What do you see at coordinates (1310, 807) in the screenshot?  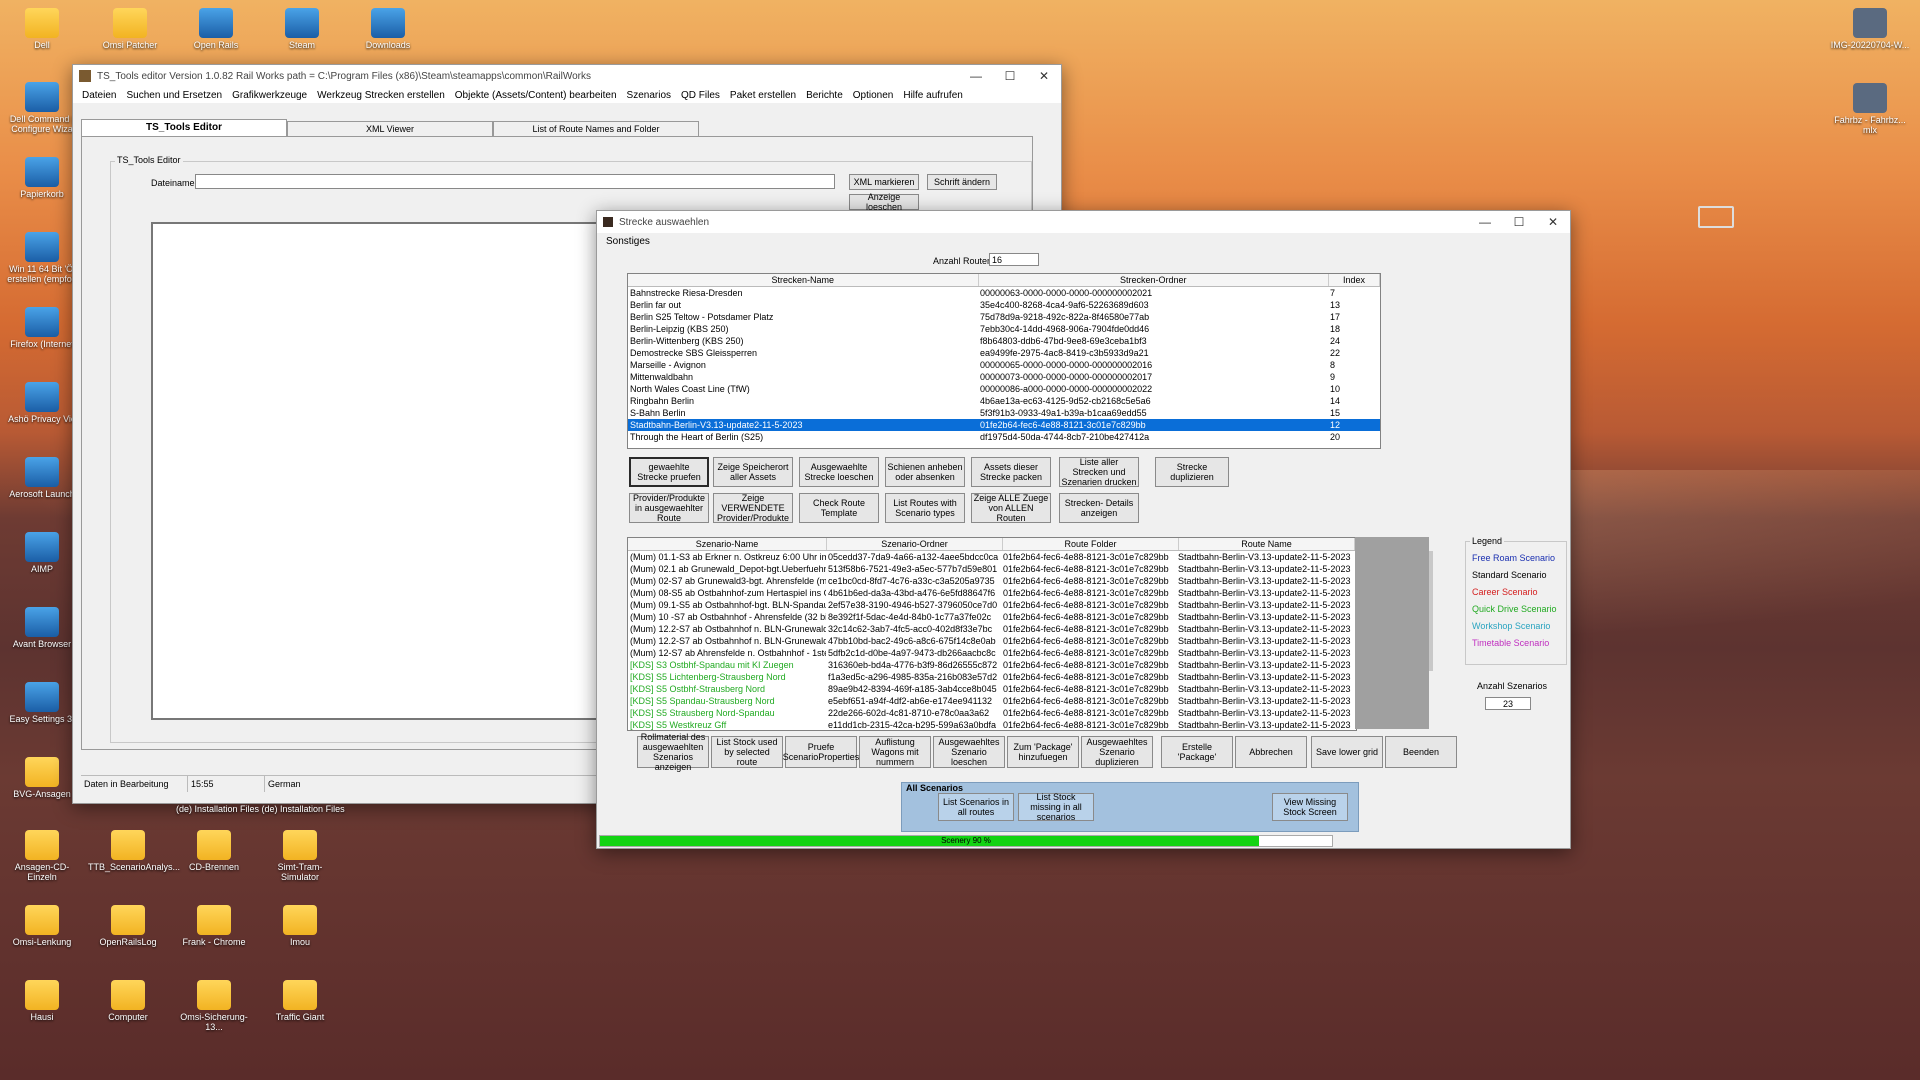 I see `view-missing-stock-button: View Missing Stock Screen` at bounding box center [1310, 807].